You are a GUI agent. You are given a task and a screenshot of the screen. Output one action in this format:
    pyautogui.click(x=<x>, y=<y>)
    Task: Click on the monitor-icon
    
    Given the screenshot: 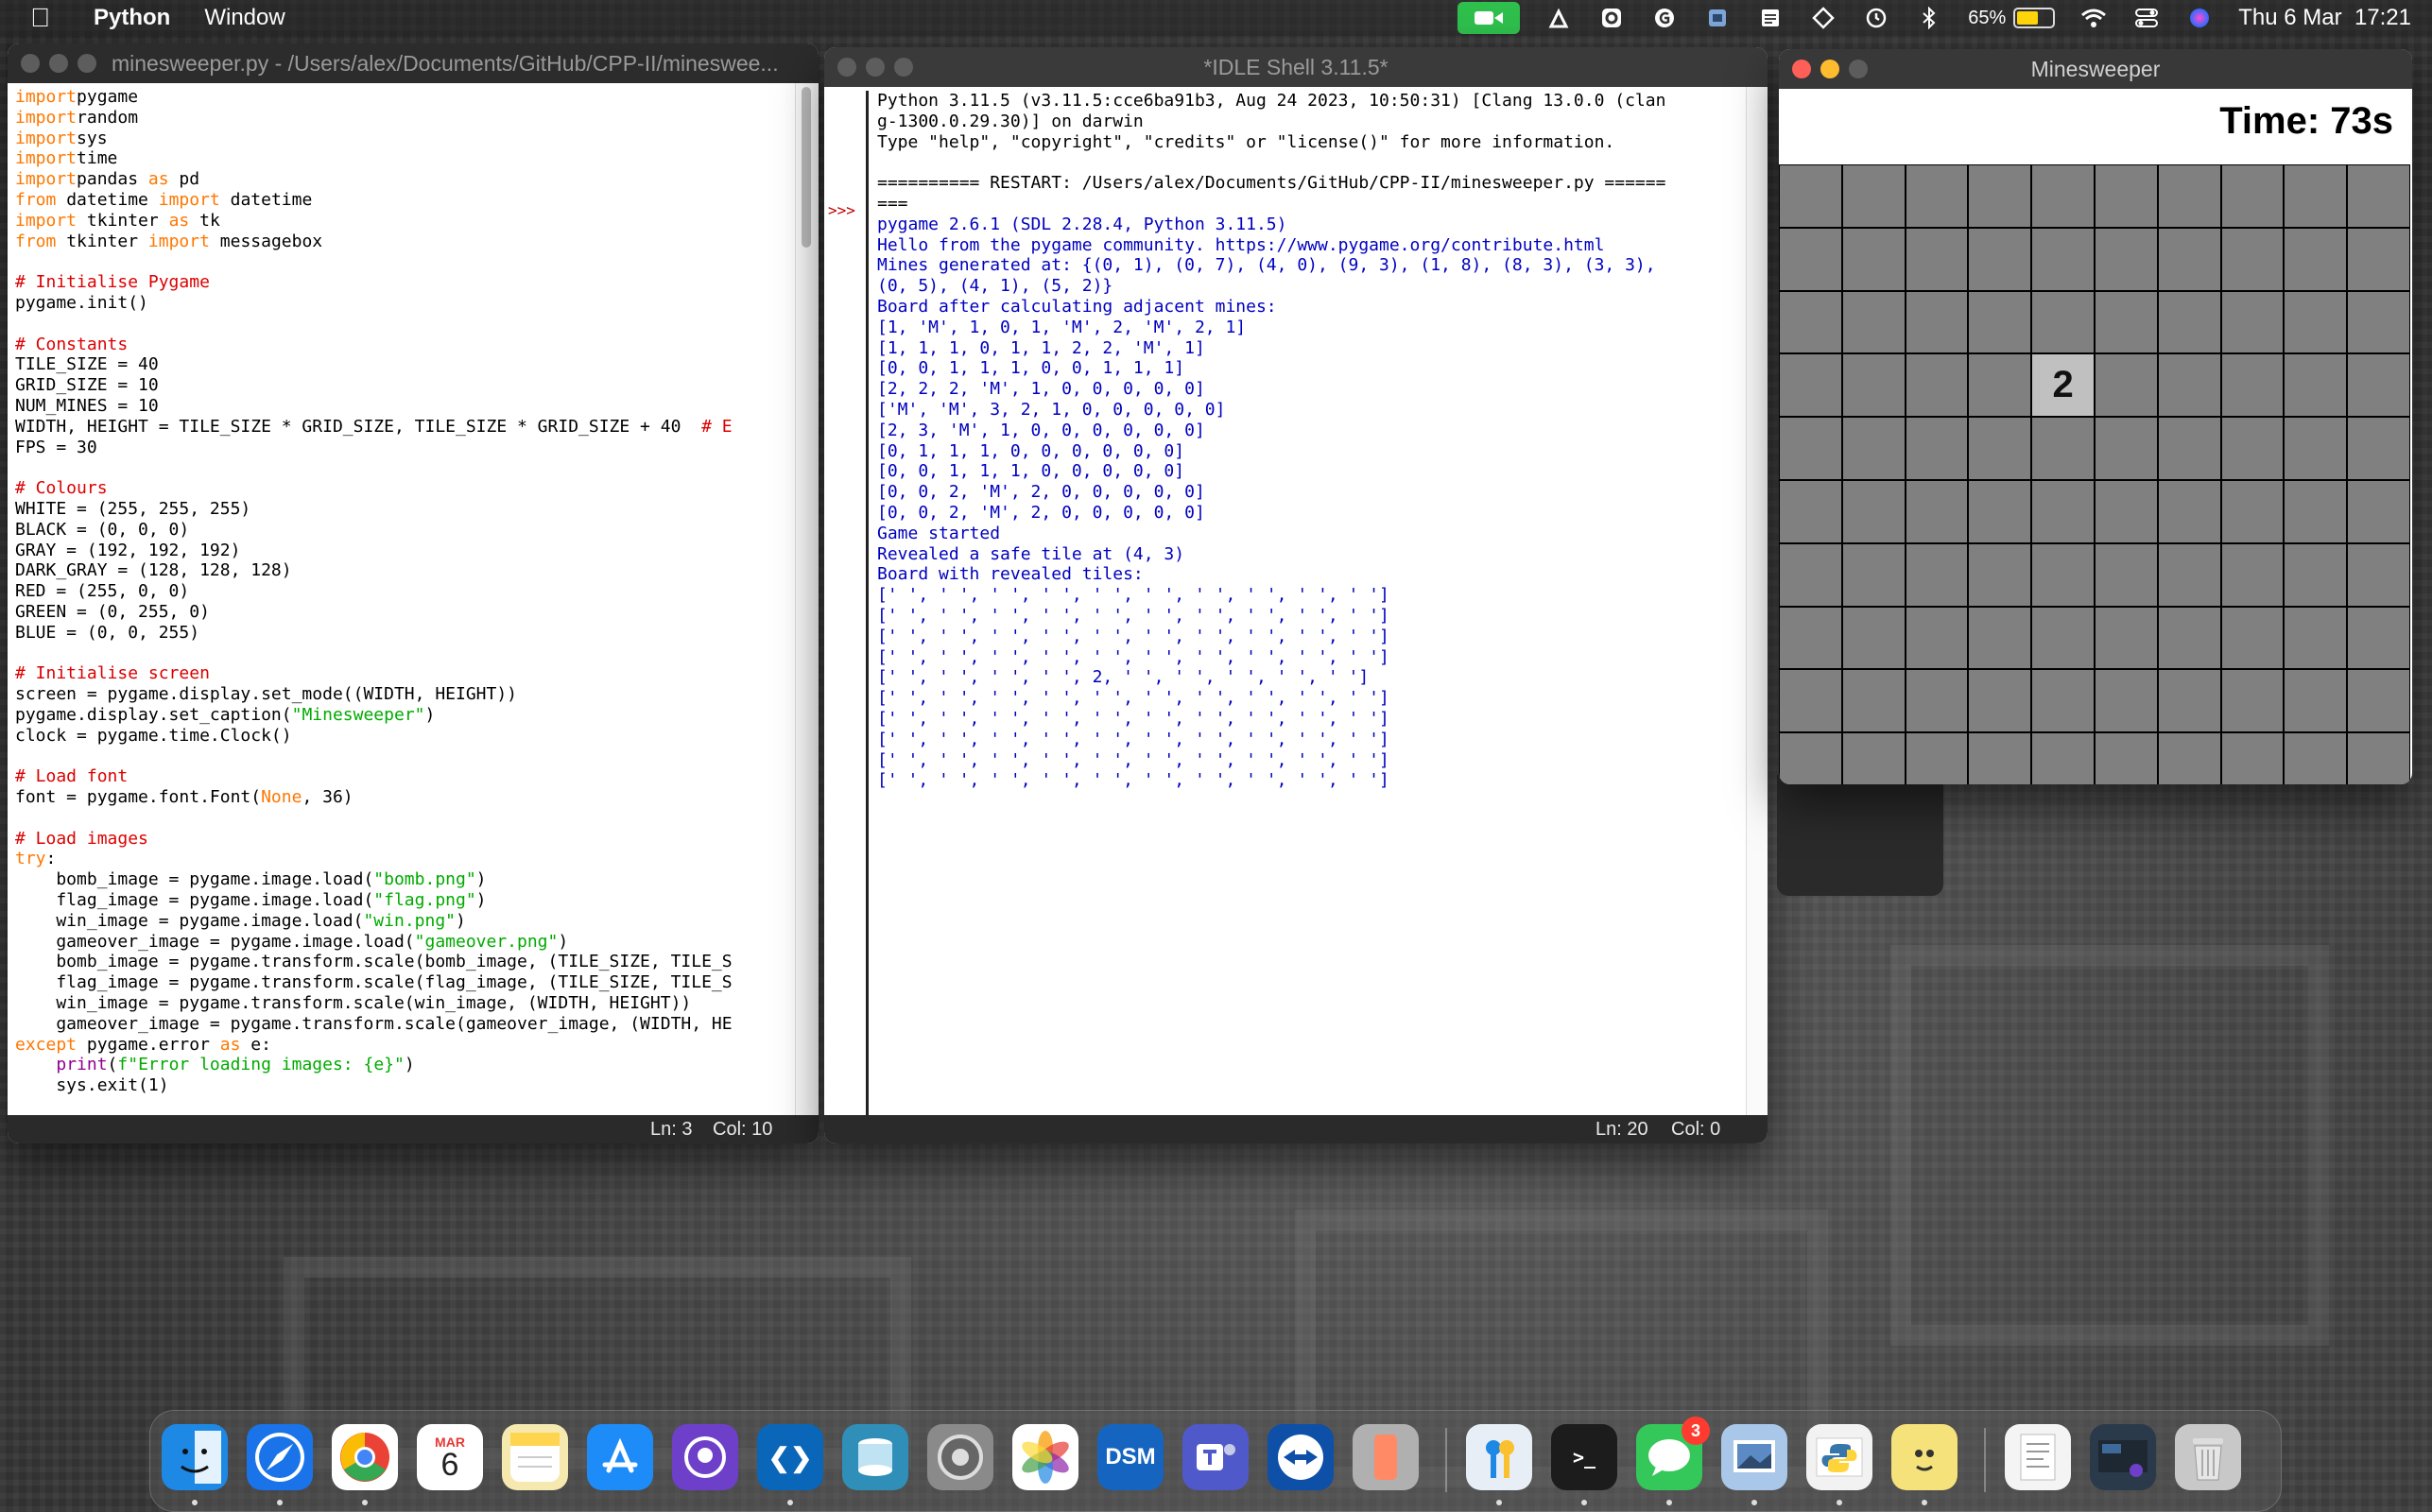 What is the action you would take?
    pyautogui.click(x=1718, y=18)
    